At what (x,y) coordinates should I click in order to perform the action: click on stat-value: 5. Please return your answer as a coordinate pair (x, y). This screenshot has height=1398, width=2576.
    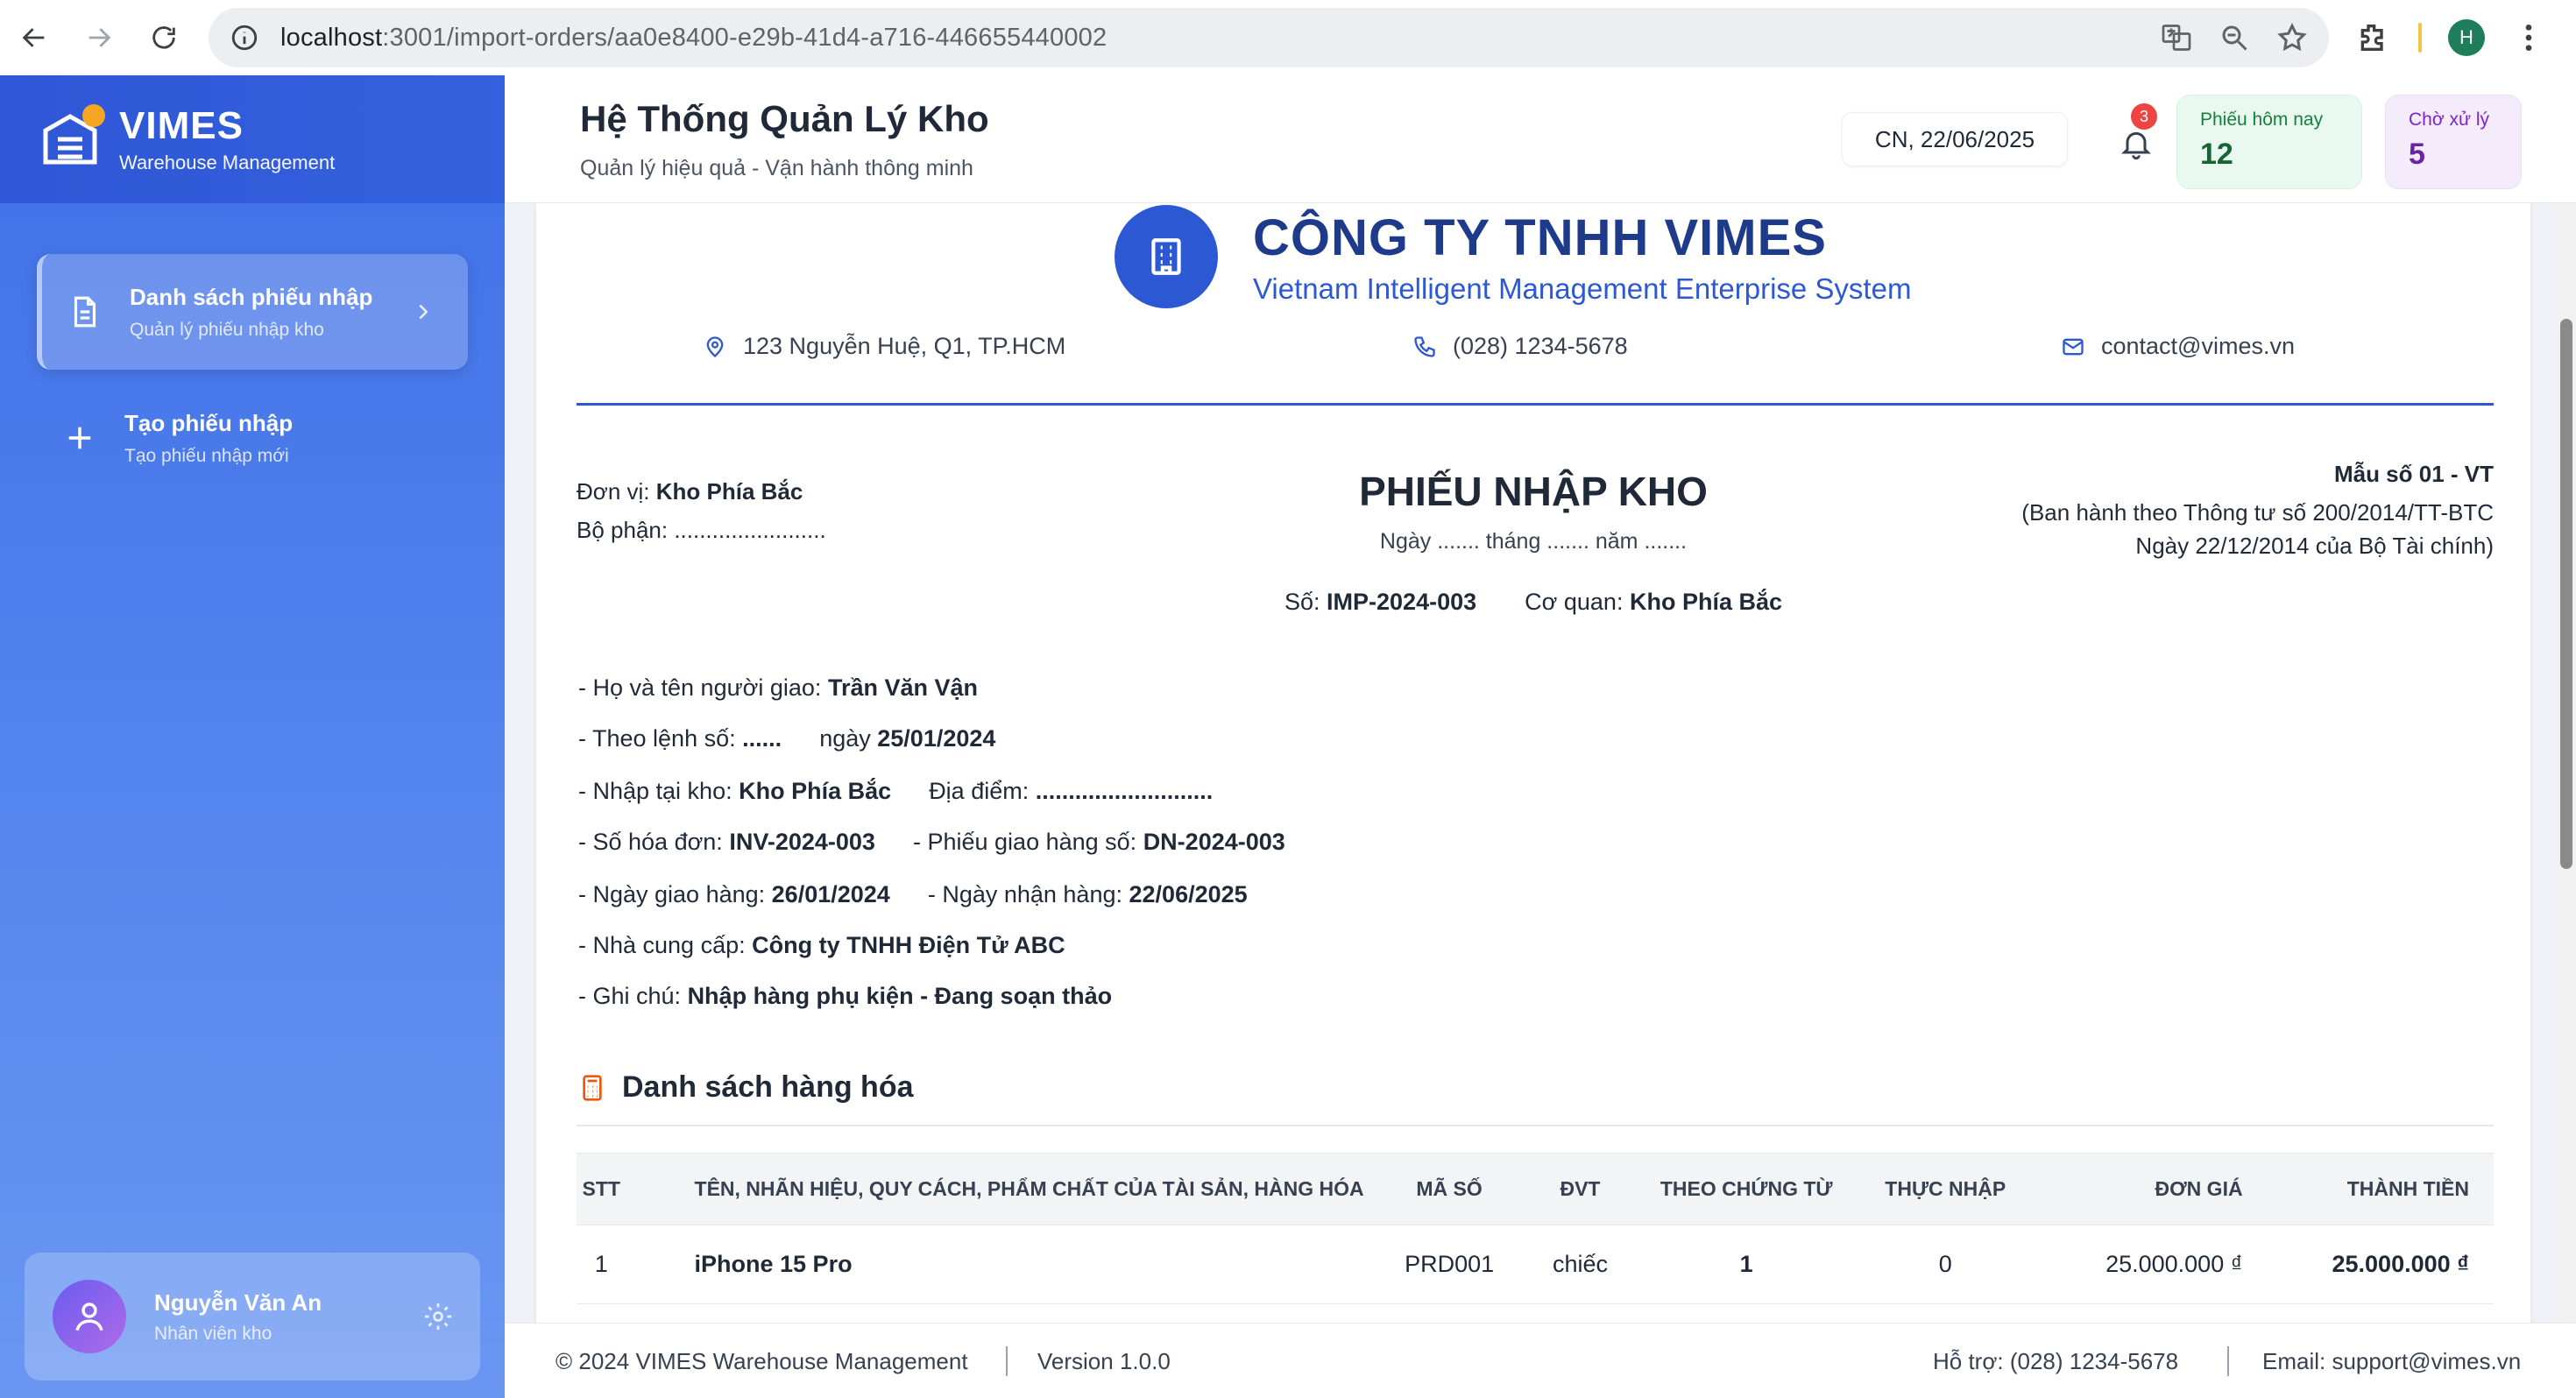
    Looking at the image, I should click on (2417, 154).